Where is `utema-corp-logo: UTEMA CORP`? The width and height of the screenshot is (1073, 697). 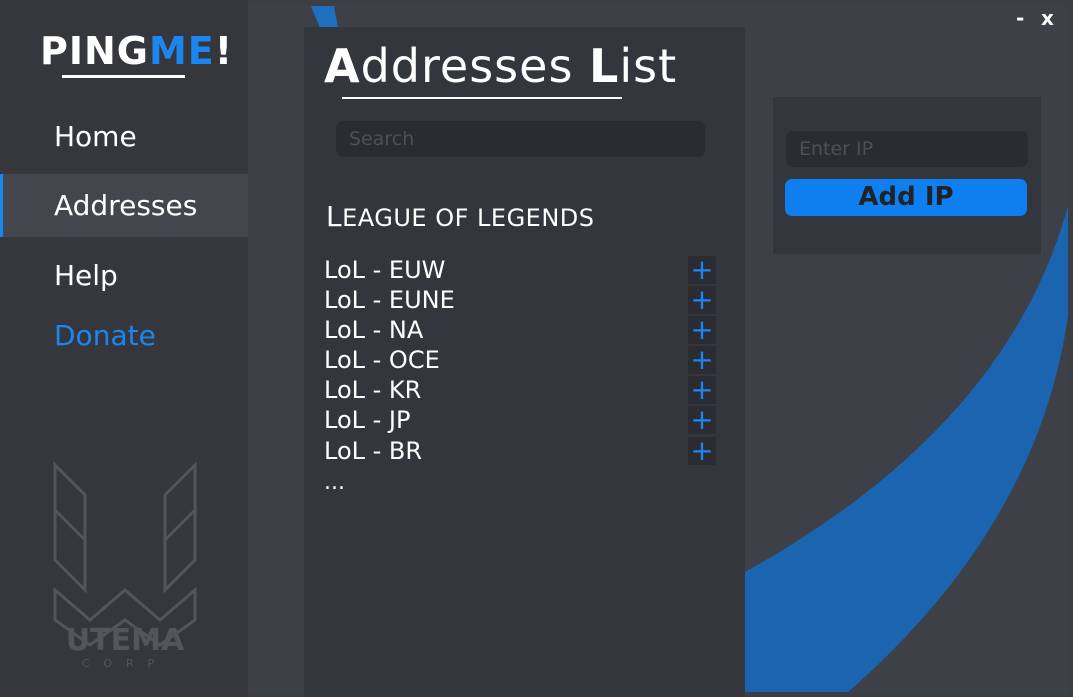 utema-corp-logo: UTEMA CORP is located at coordinates (125, 565).